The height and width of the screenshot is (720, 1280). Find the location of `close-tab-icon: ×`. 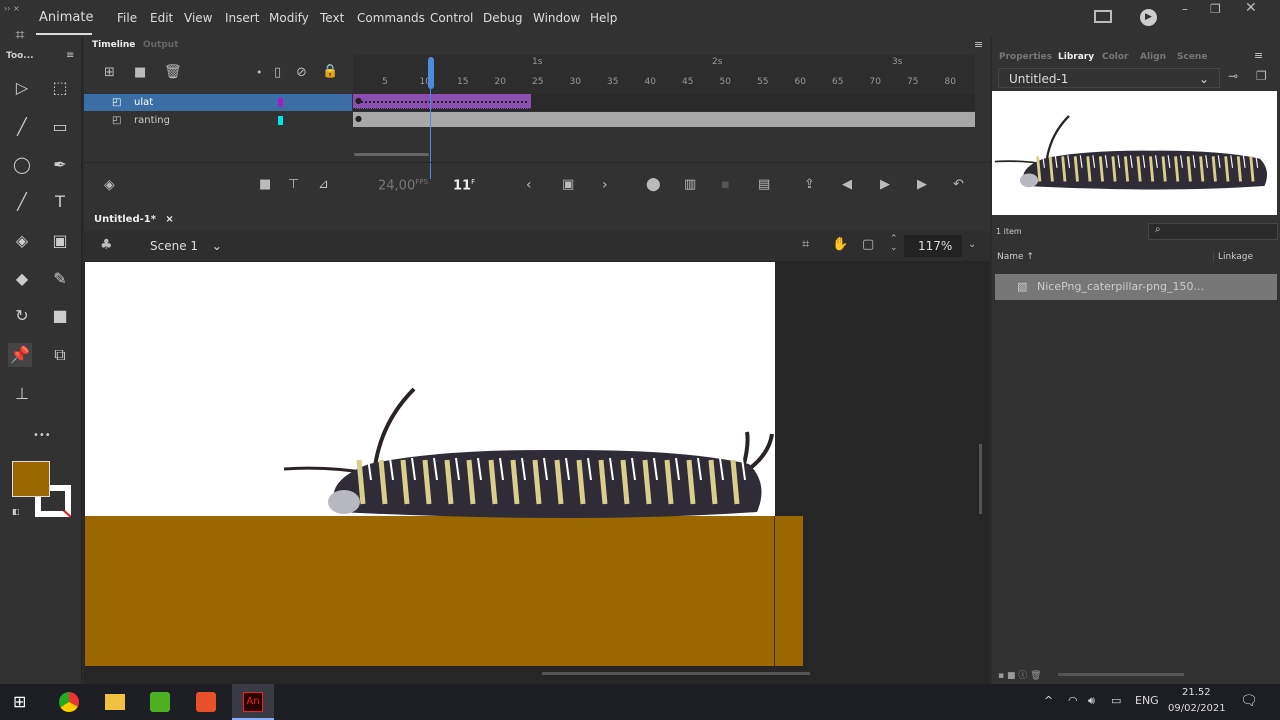

close-tab-icon: × is located at coordinates (169, 219).